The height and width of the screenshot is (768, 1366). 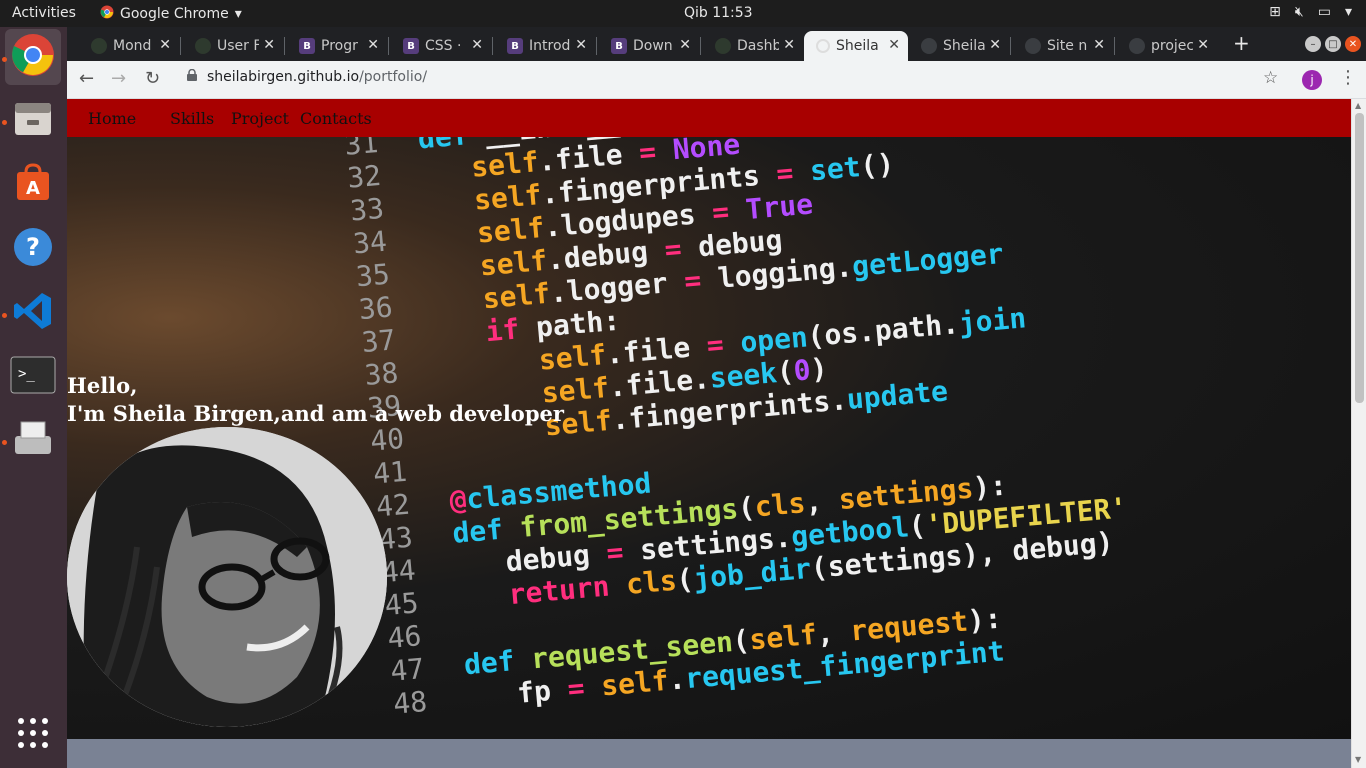 I want to click on page-scrollbar: ▲ ▼, so click(x=1358, y=433).